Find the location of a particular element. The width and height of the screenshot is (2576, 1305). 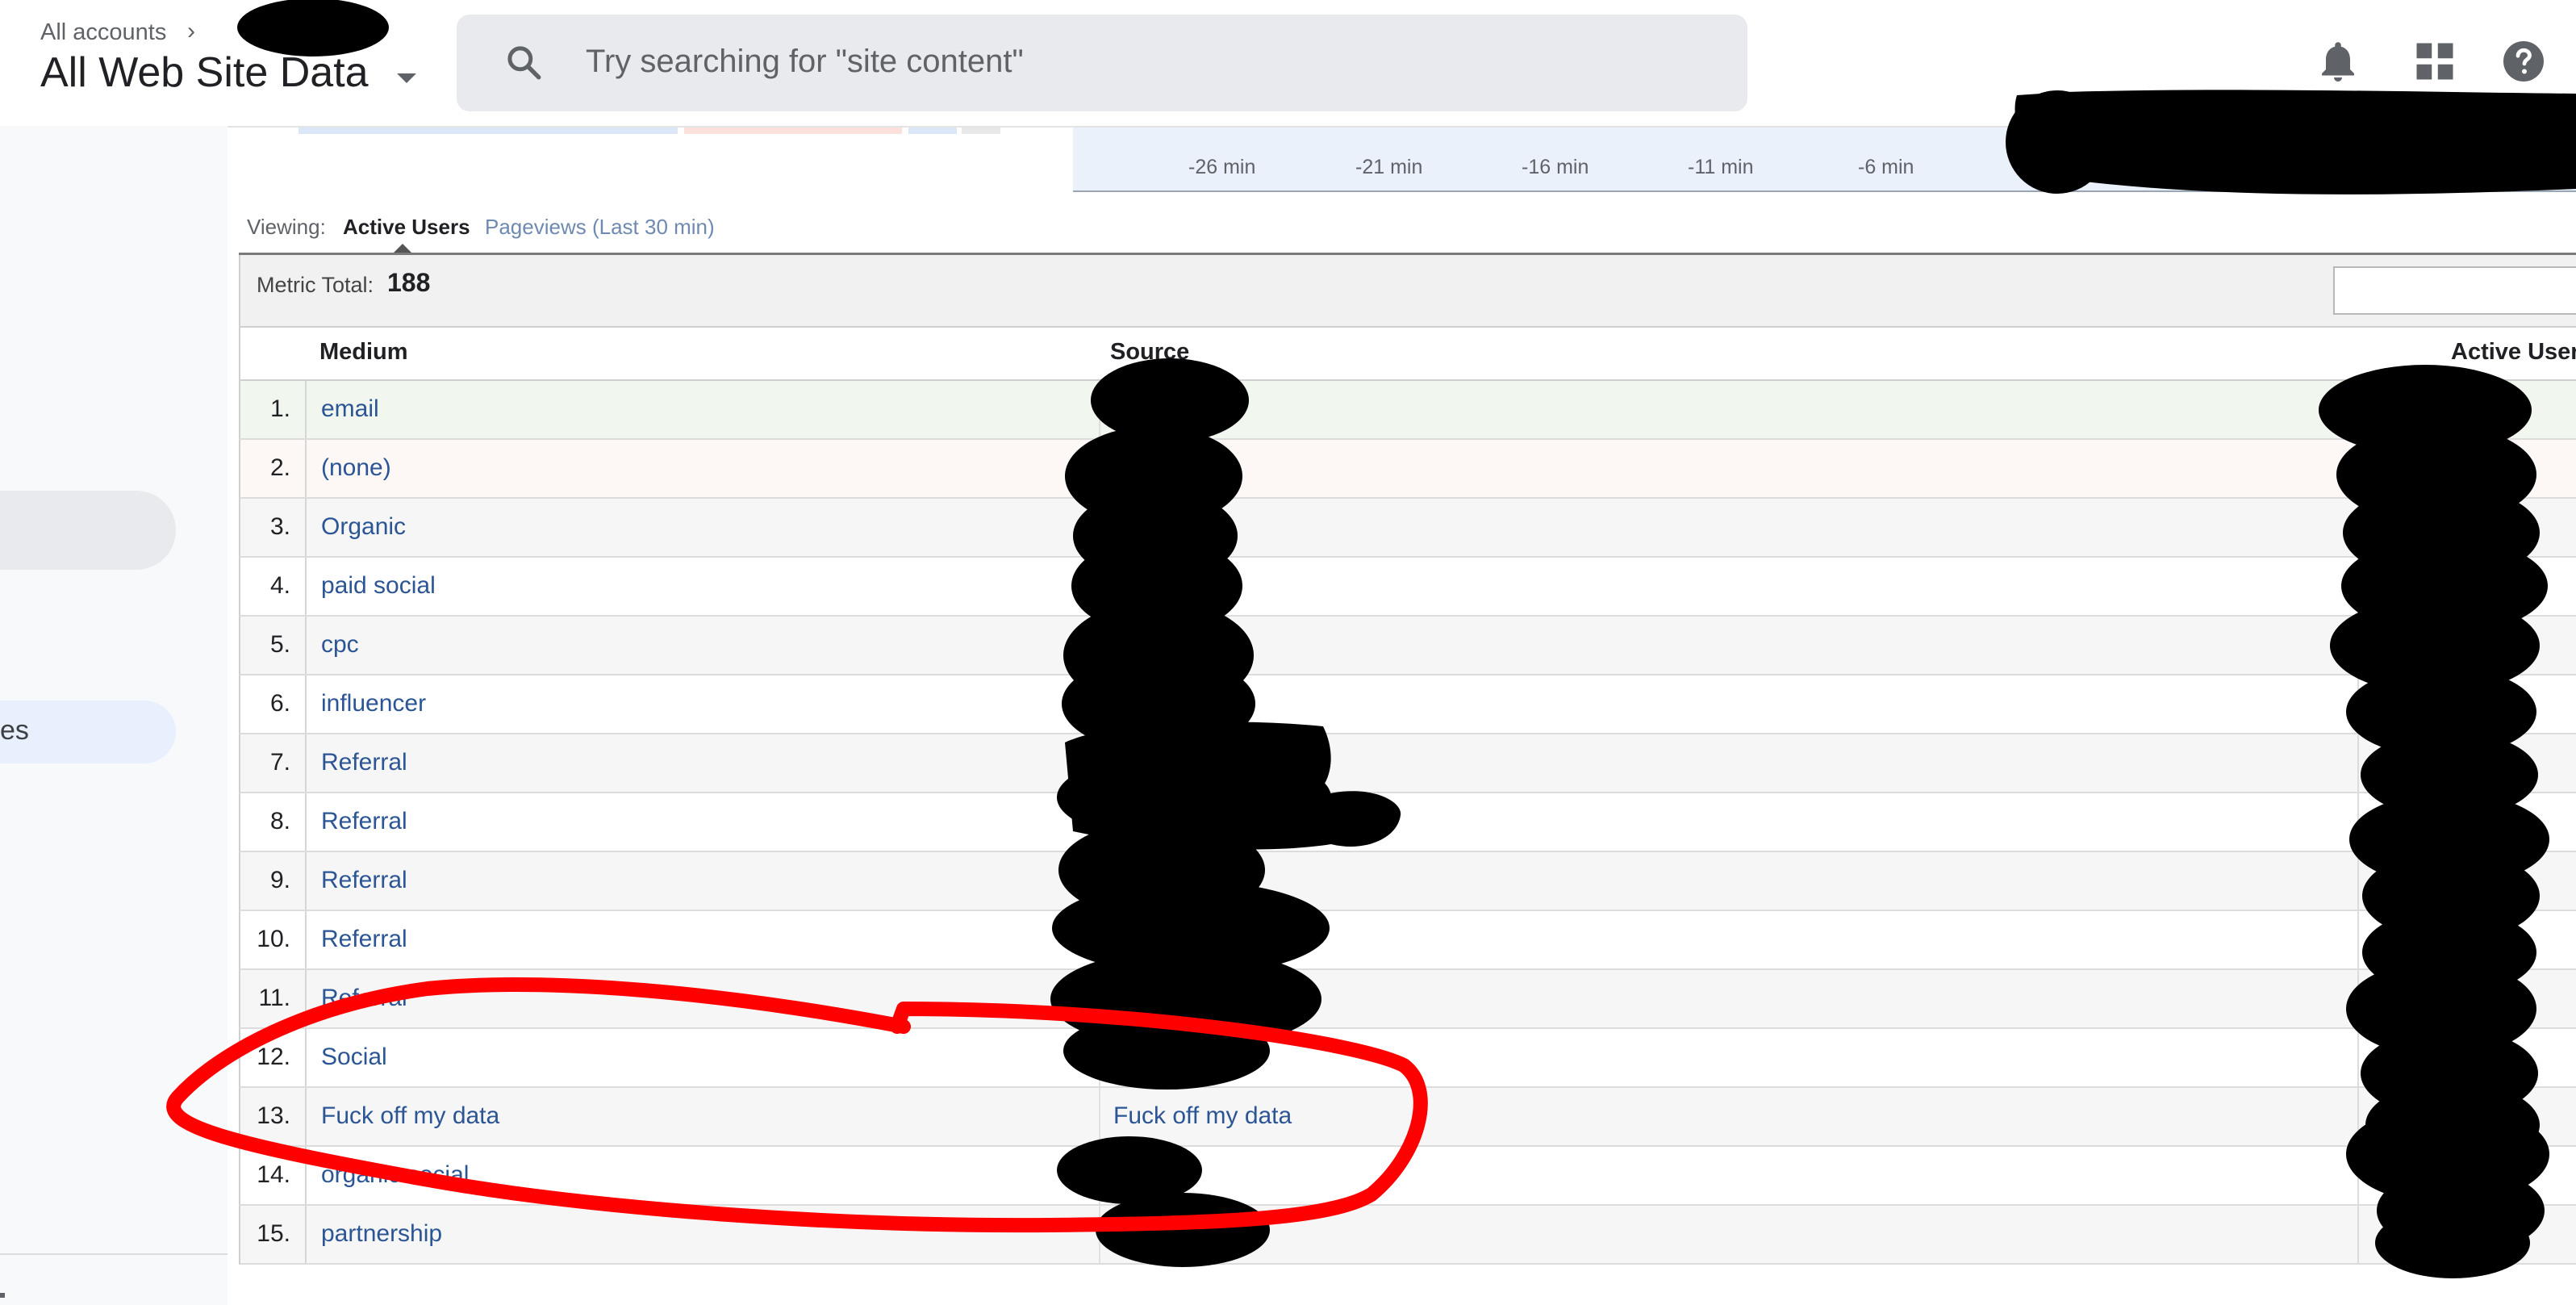

row-index-cell: 10. is located at coordinates (273, 939).